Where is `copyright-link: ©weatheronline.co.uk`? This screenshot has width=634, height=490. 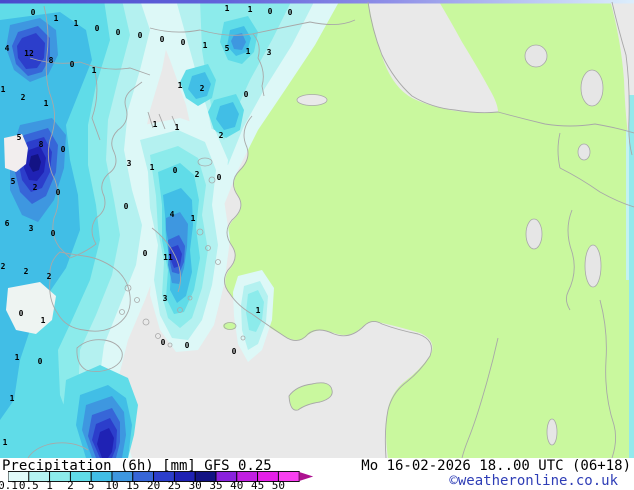
copyright-link: ©weatheronline.co.uk is located at coordinates (533, 481).